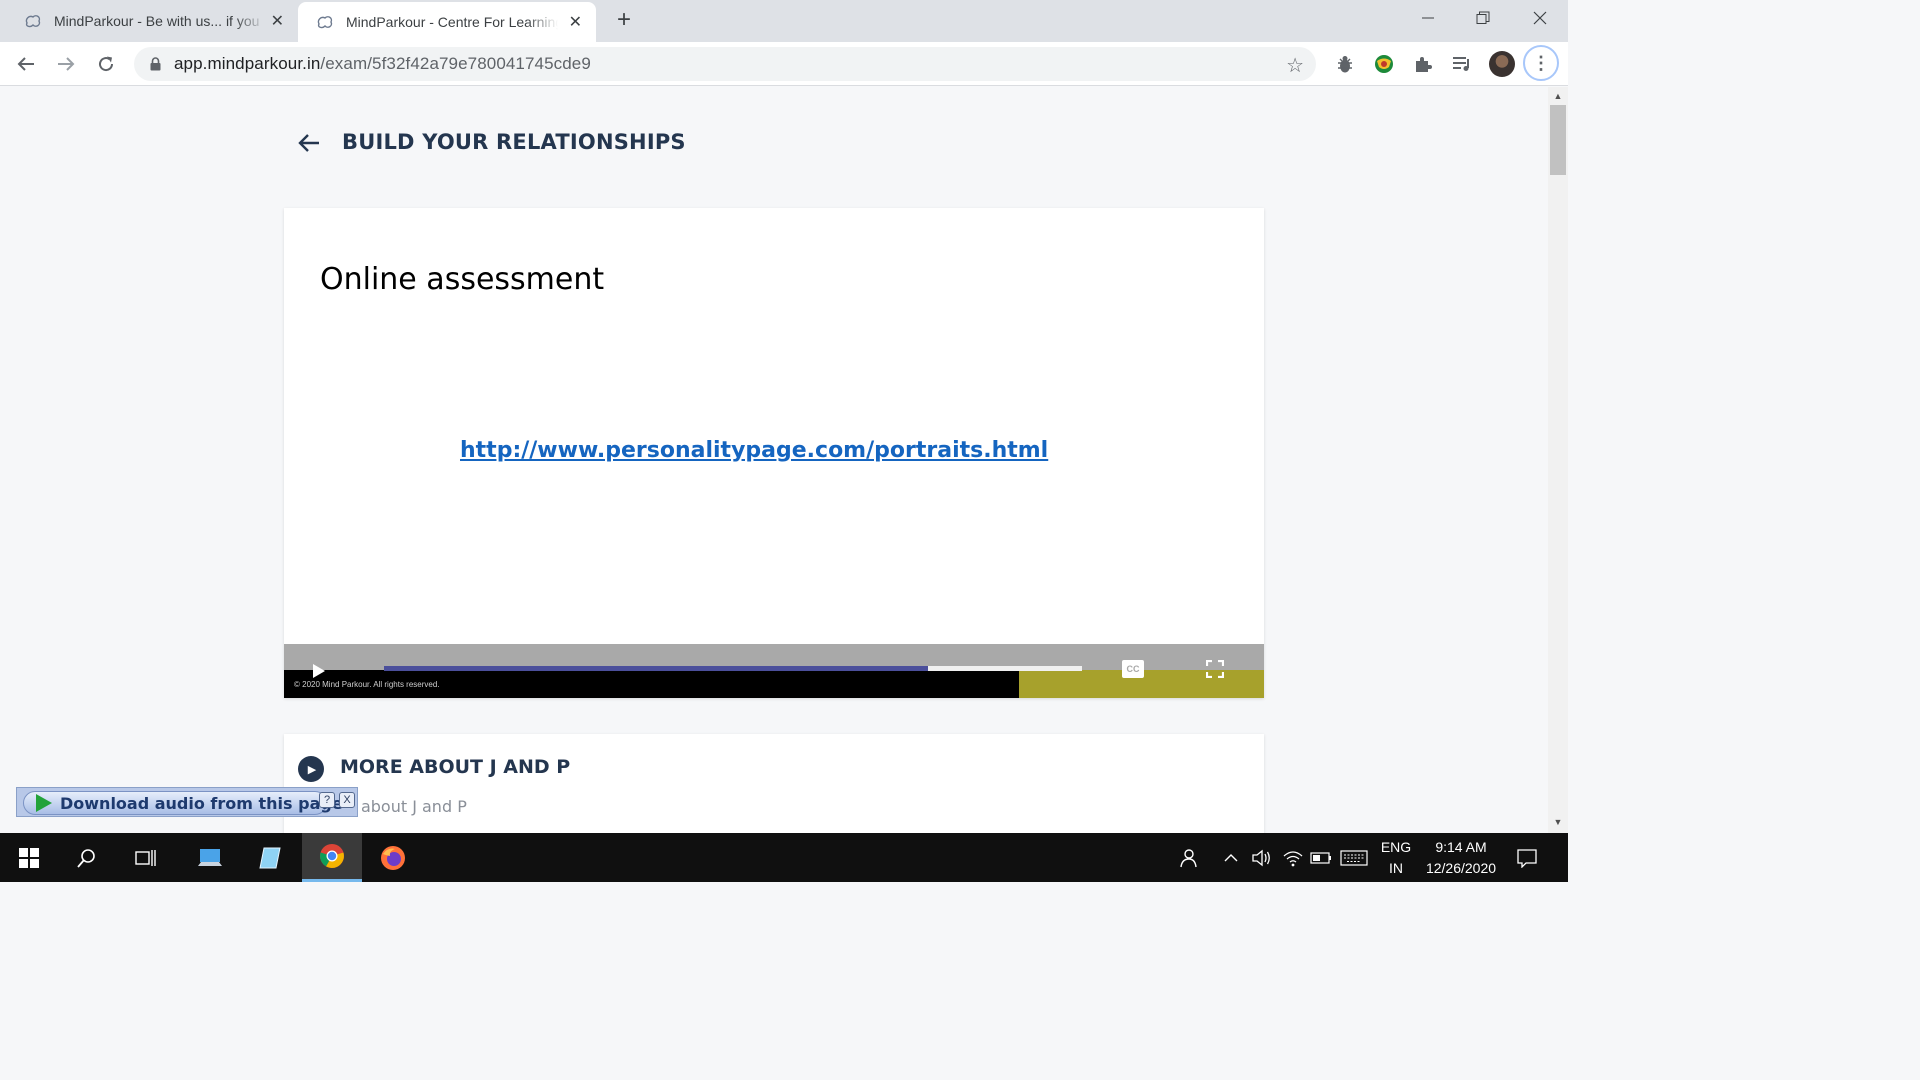 The width and height of the screenshot is (1920, 1080). Describe the element at coordinates (1396, 847) in the screenshot. I see `language-code: ENG` at that location.